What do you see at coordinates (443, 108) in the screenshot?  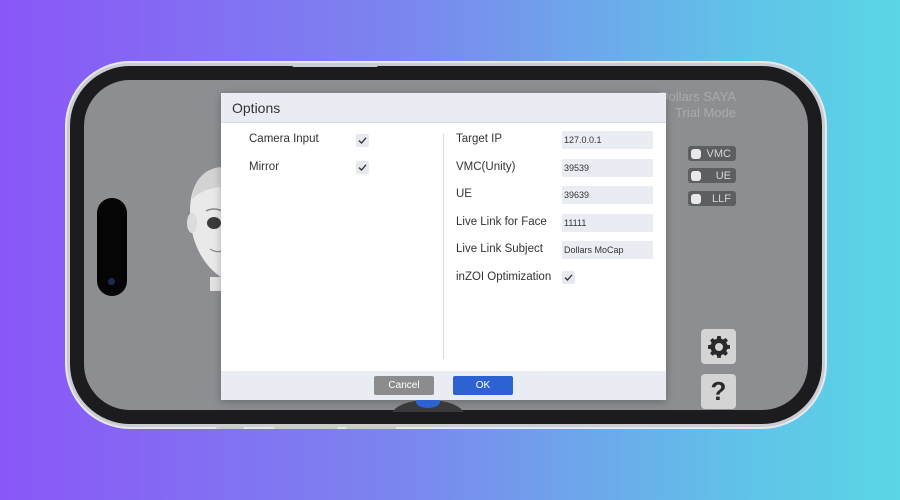 I see `dialog-header: Options` at bounding box center [443, 108].